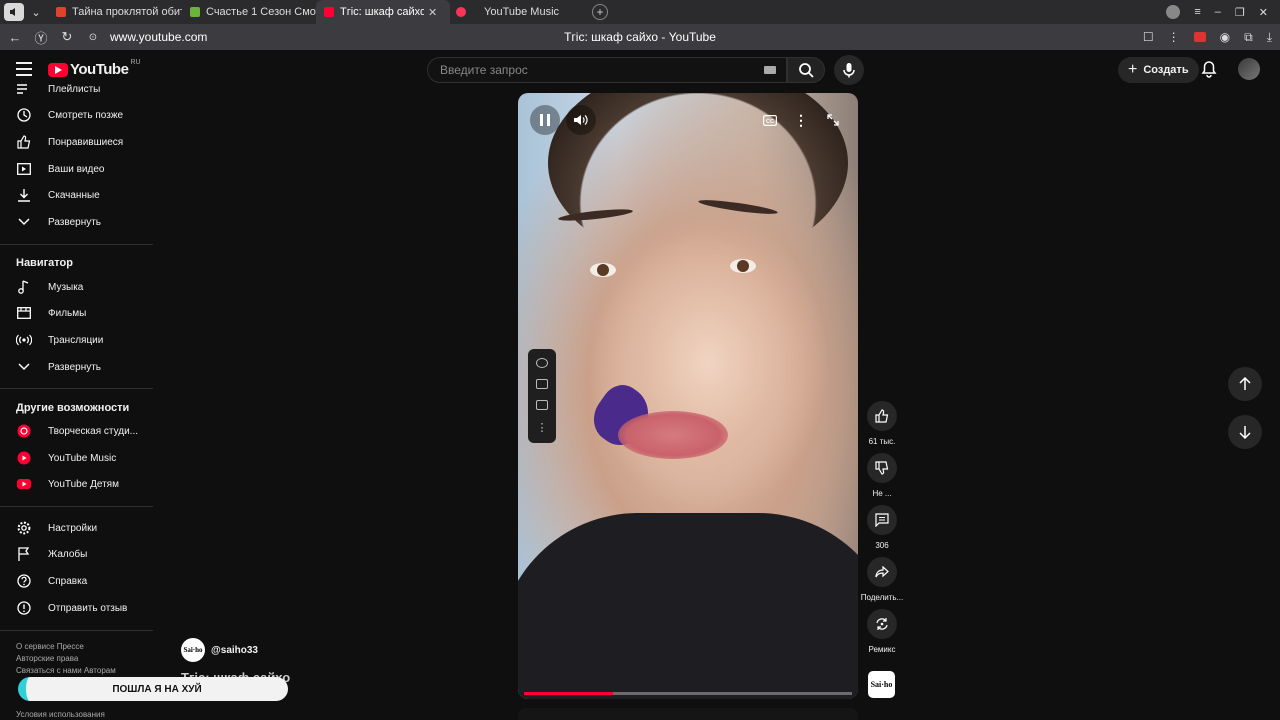 Image resolution: width=1280 pixels, height=720 pixels. Describe the element at coordinates (882, 520) in the screenshot. I see `comment-icon` at that location.